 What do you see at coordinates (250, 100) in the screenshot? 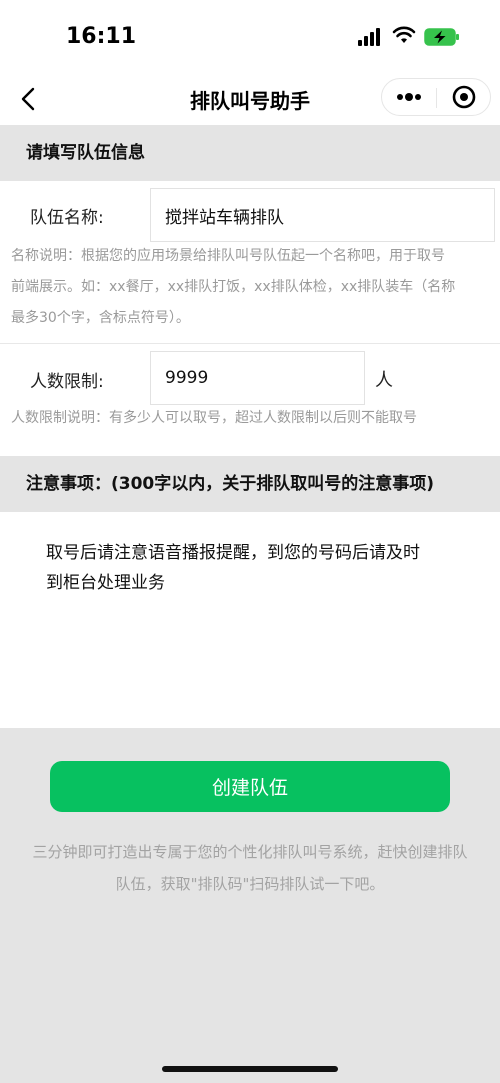
I see `nav-bar: 排队叫号助手` at bounding box center [250, 100].